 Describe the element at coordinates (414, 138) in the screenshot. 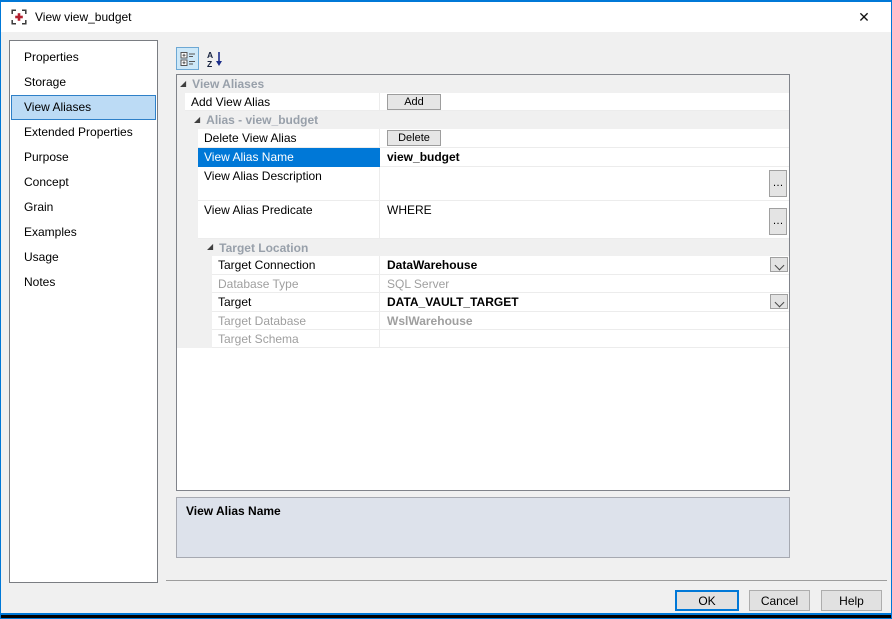

I see `delete-button: Delete` at that location.